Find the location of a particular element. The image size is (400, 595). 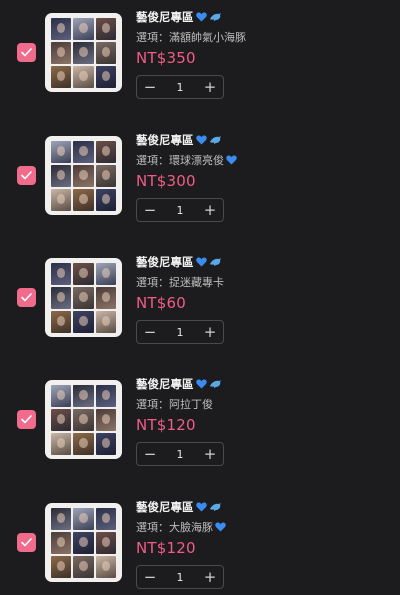

product-option: 選項：滿額帥氣小海豚 is located at coordinates (191, 37).